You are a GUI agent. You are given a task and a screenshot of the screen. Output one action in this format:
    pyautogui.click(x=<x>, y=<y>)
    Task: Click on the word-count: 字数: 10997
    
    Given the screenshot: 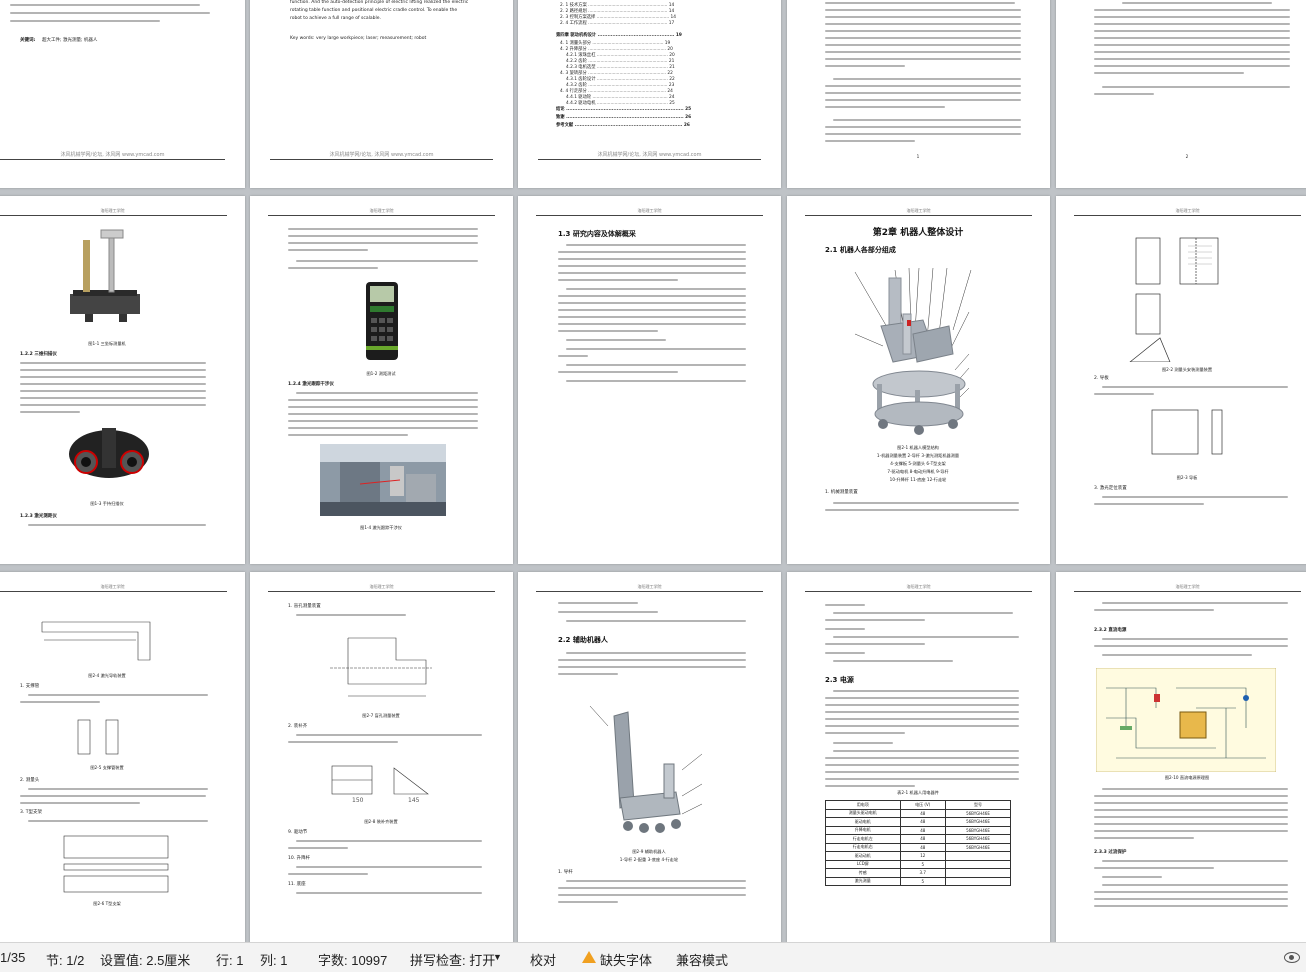 What is the action you would take?
    pyautogui.click(x=352, y=959)
    